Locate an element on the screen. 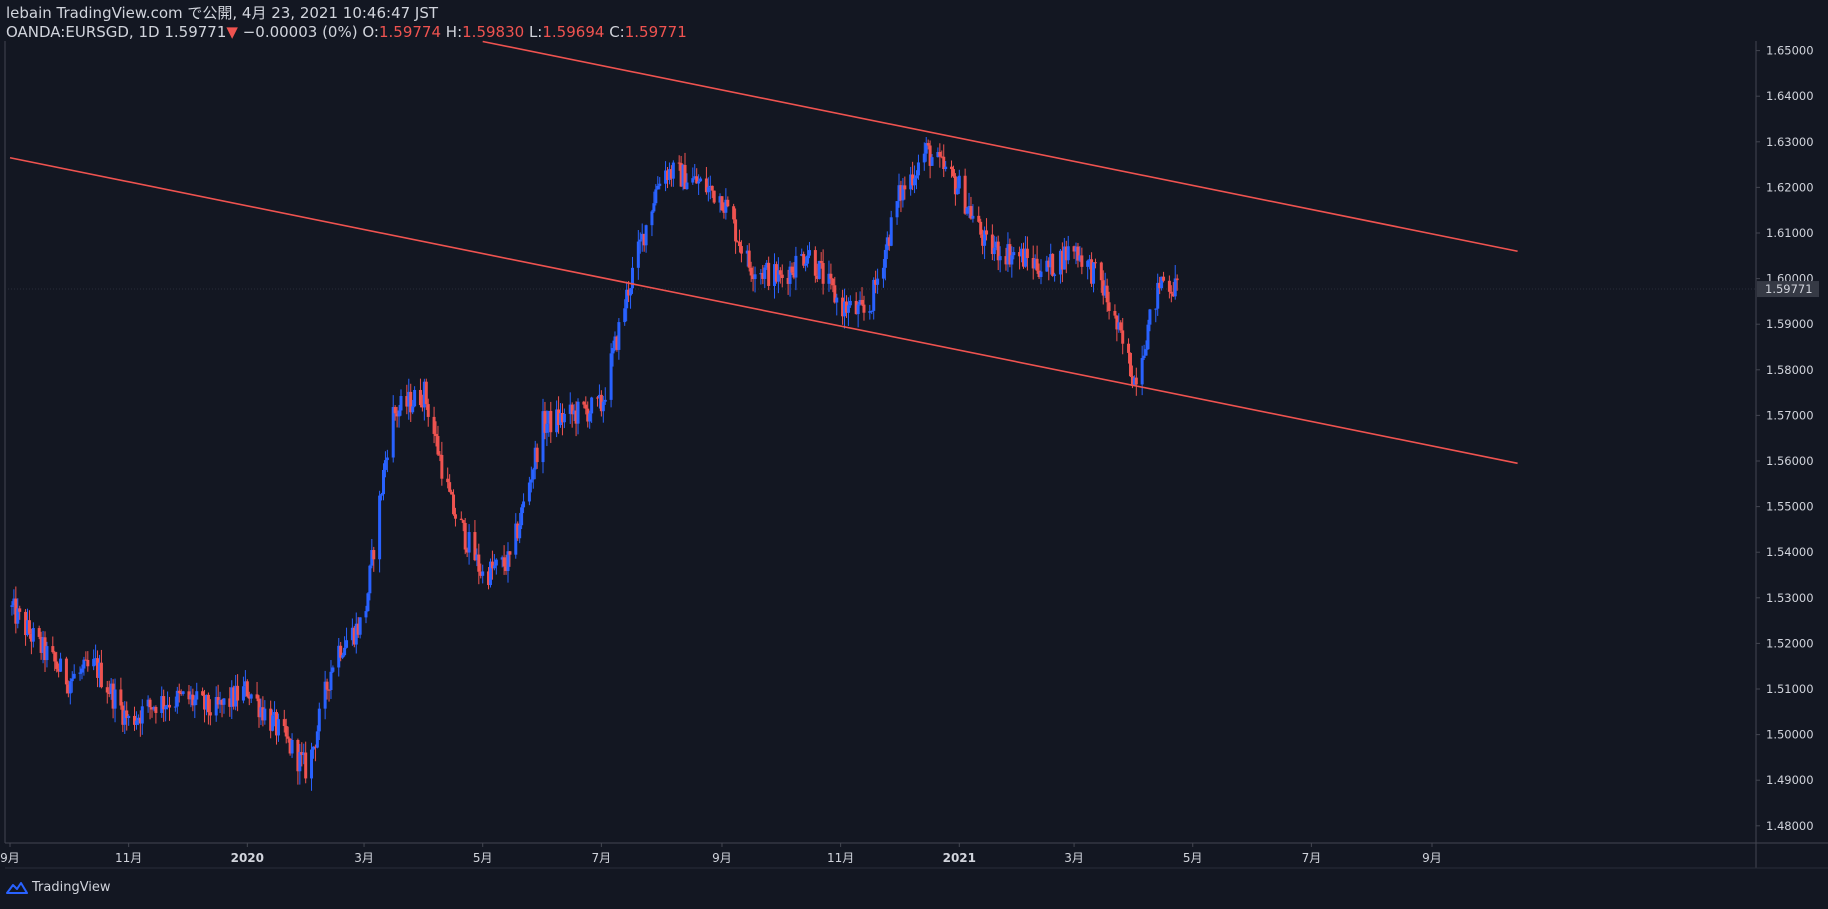 The height and width of the screenshot is (909, 1828). price-tick-label: 1.61000 is located at coordinates (1790, 233).